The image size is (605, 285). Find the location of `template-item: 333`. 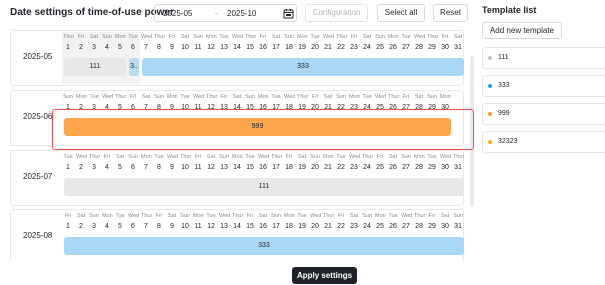

template-item: 333 is located at coordinates (543, 86).